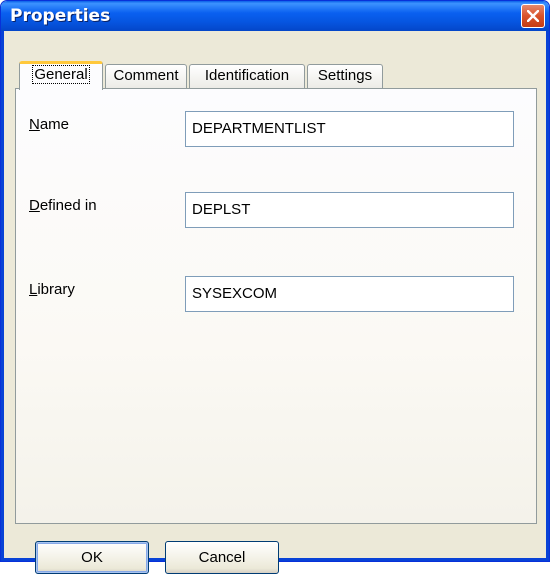  What do you see at coordinates (63, 205) in the screenshot?
I see `defined-in-label: Defined in` at bounding box center [63, 205].